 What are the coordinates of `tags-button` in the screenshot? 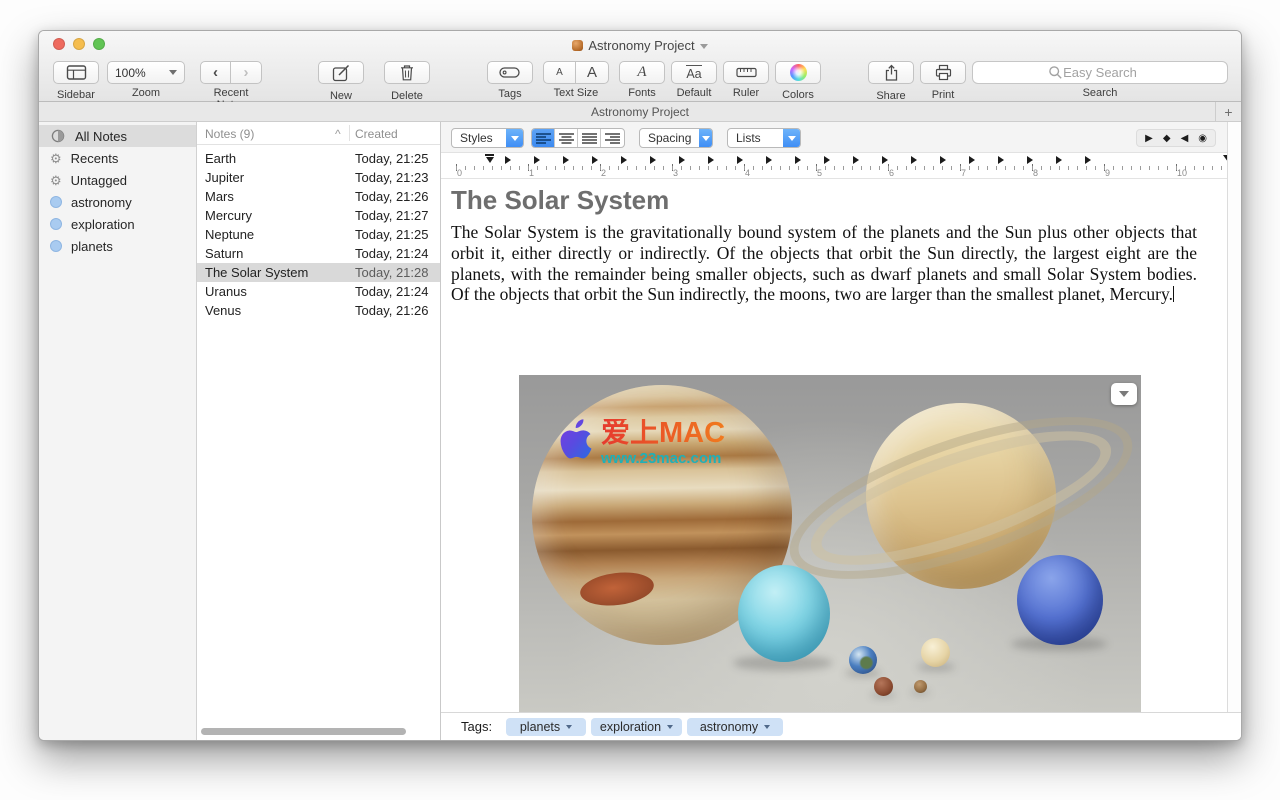 It's located at (510, 72).